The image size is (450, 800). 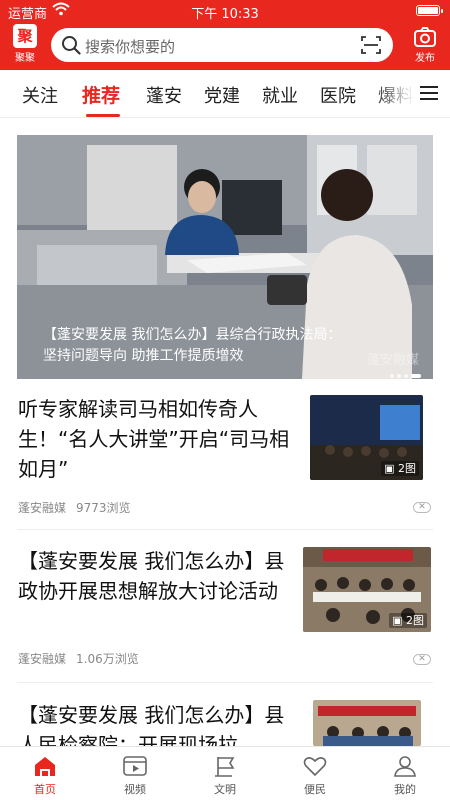 I want to click on flag-icon, so click(x=225, y=767).